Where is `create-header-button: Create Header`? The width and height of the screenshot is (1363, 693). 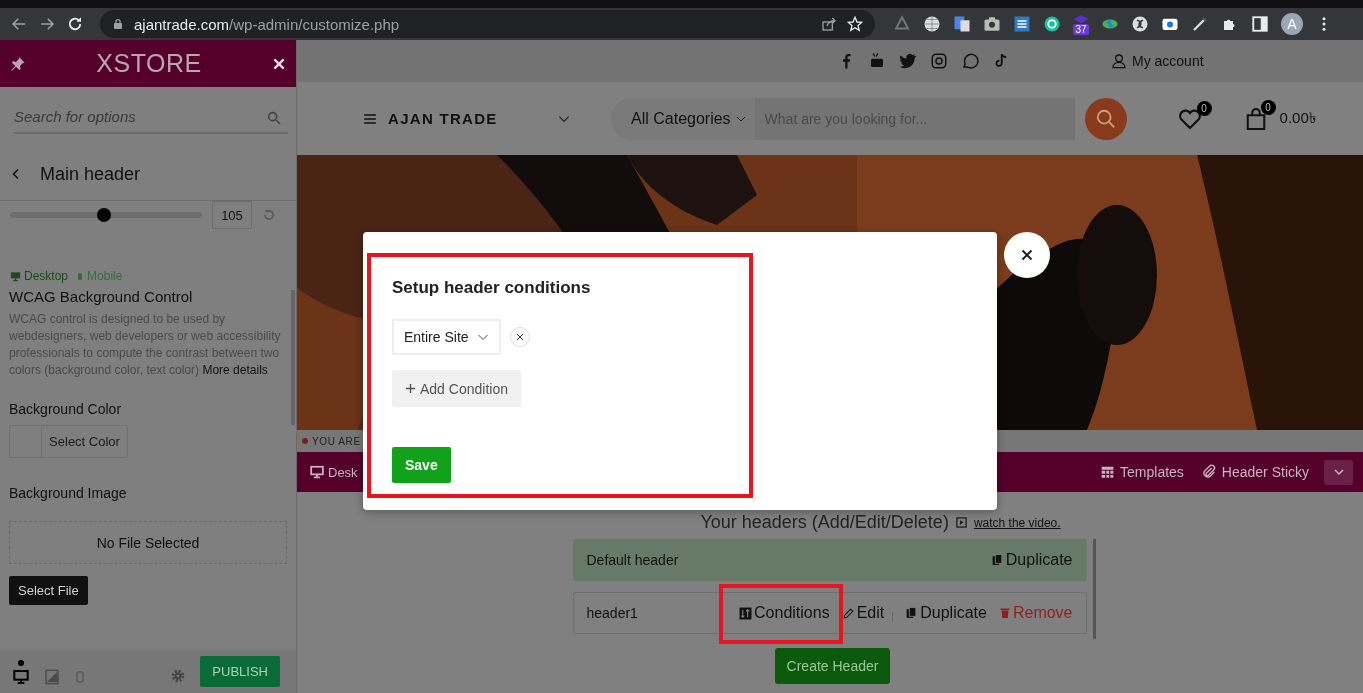 create-header-button: Create Header is located at coordinates (832, 666).